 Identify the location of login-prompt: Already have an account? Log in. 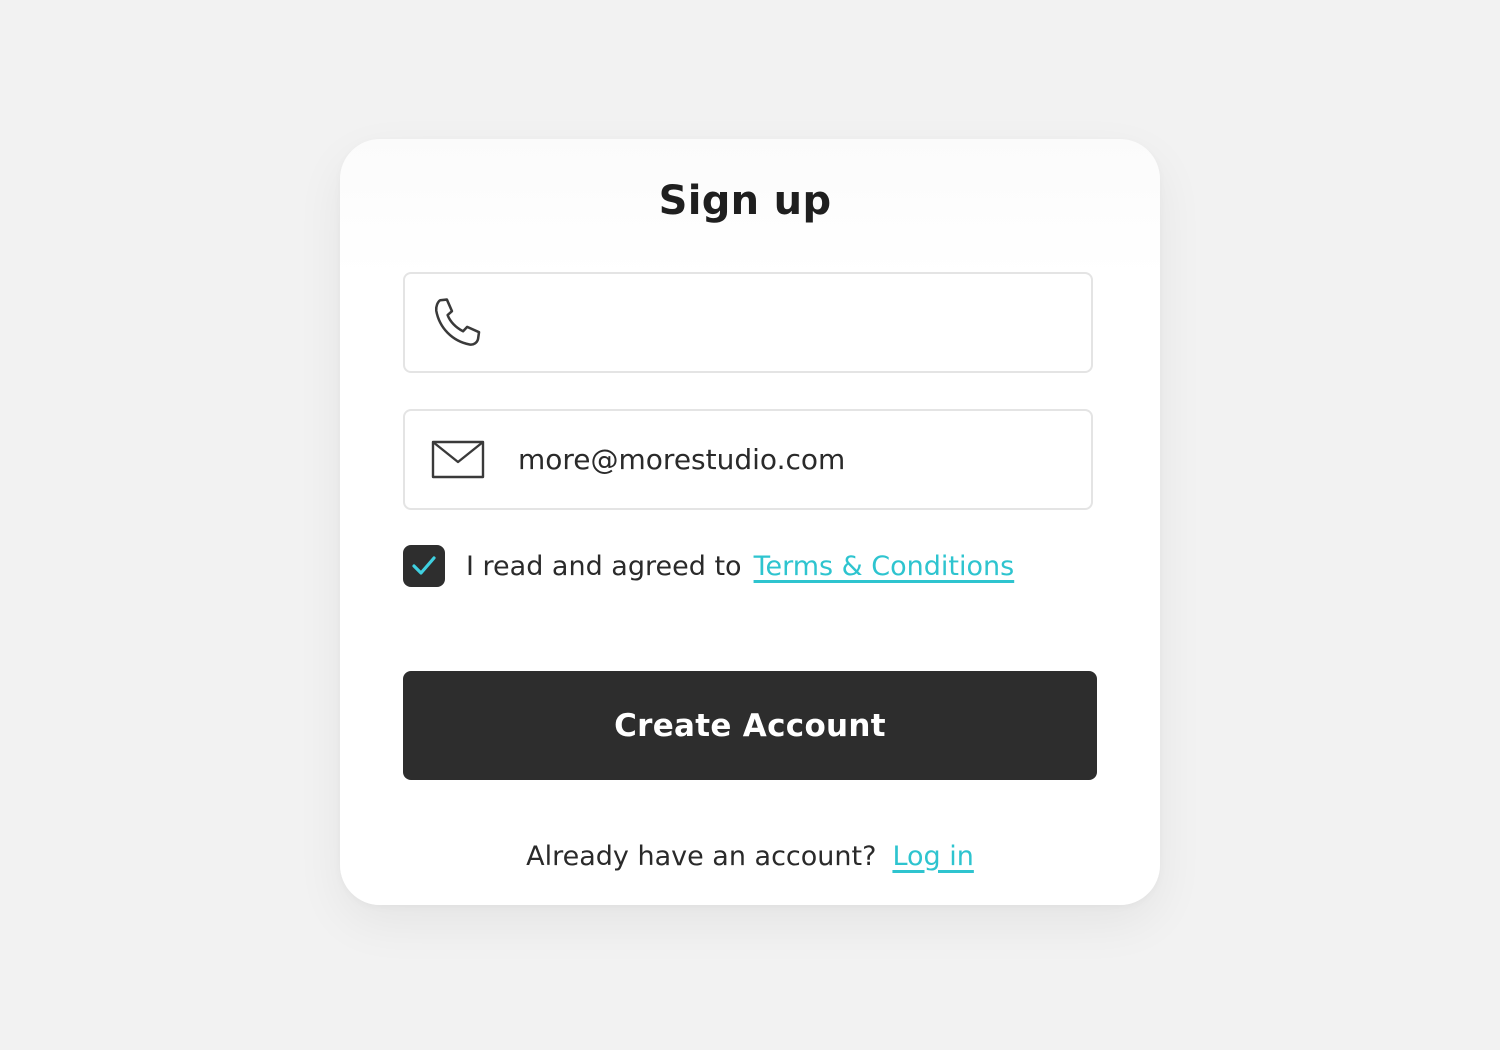
(750, 856).